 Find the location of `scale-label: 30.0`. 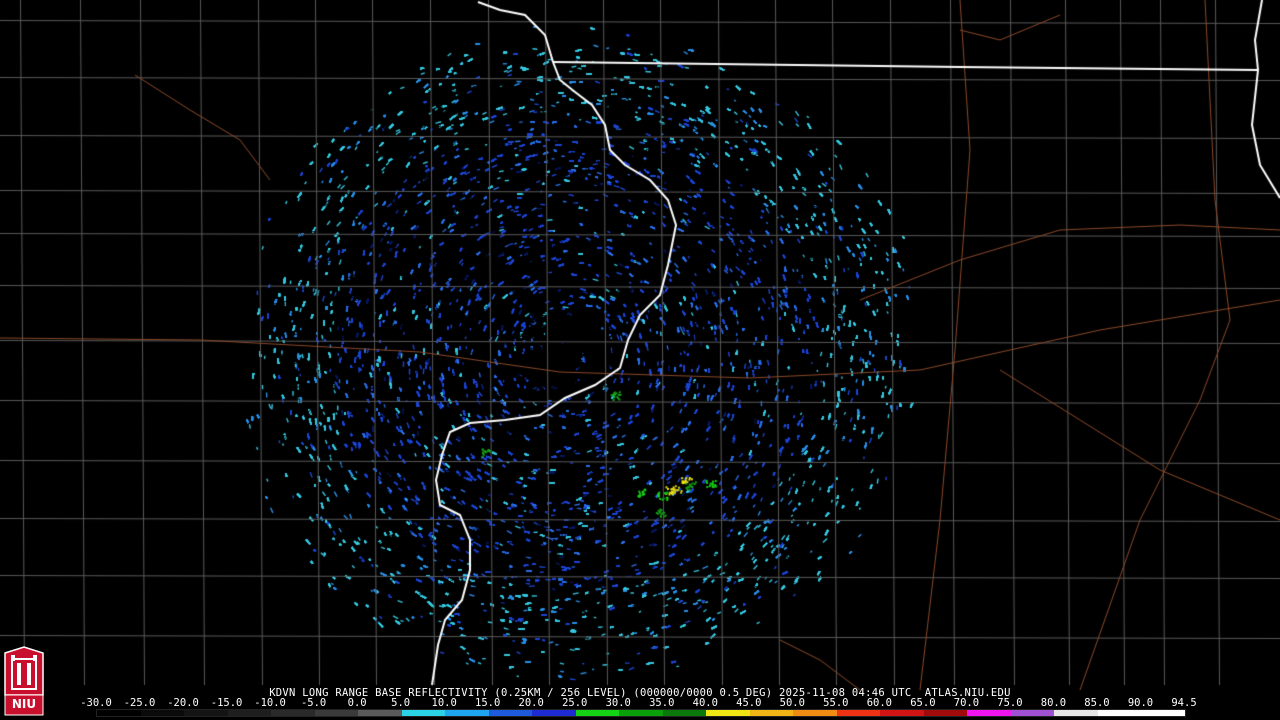

scale-label: 30.0 is located at coordinates (618, 703).